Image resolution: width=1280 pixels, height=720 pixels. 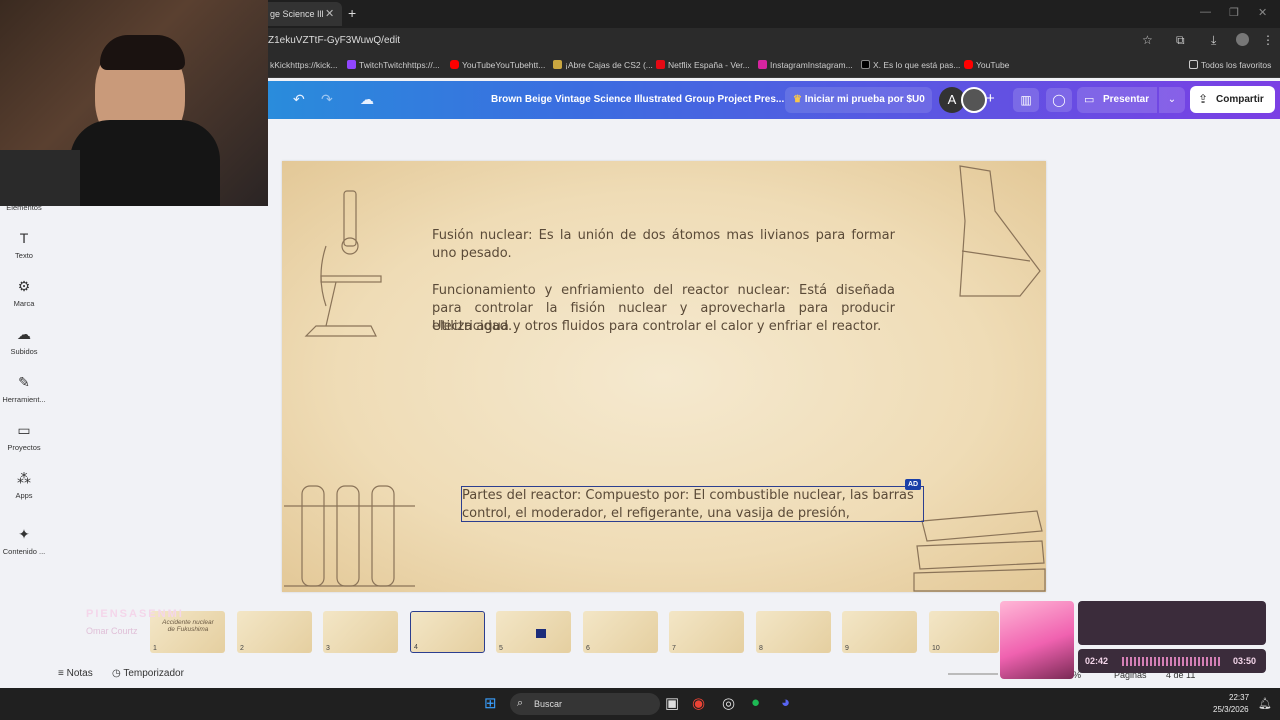 I want to click on page-thumbnail-9: 9, so click(x=879, y=632).